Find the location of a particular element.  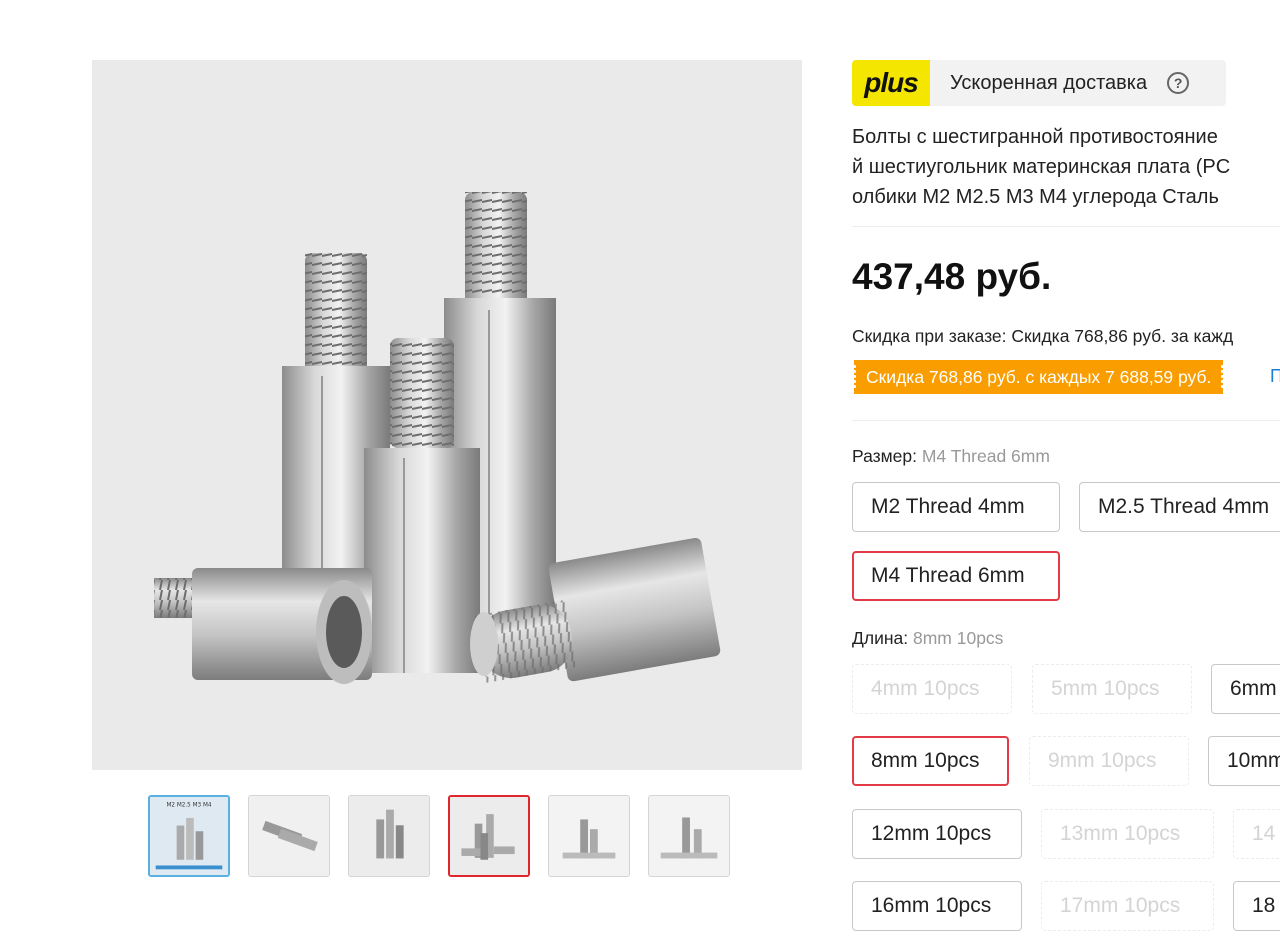

title-line: Болты с шестигранной противостояние is located at coordinates (1035, 137).